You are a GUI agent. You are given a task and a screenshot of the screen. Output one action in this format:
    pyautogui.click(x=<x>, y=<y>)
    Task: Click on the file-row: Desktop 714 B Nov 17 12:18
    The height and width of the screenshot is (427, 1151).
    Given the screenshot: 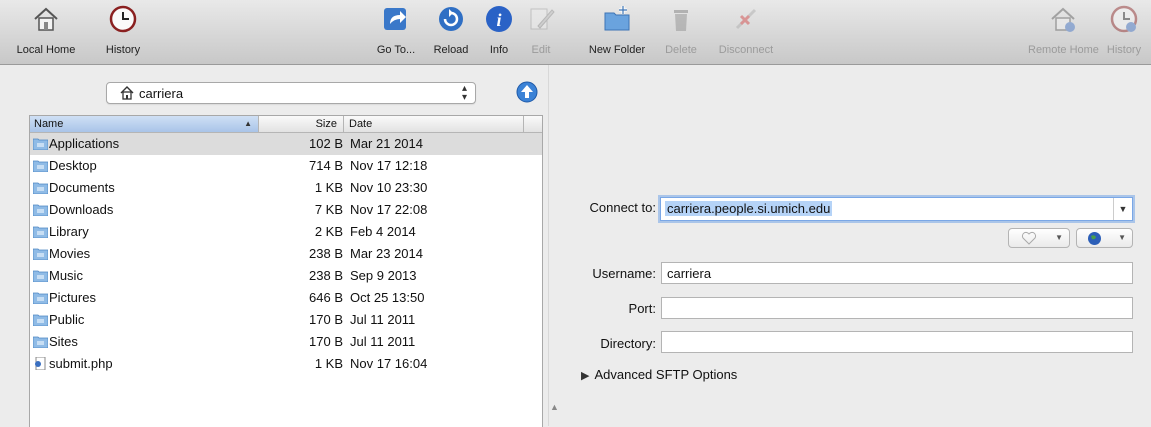 What is the action you would take?
    pyautogui.click(x=286, y=166)
    